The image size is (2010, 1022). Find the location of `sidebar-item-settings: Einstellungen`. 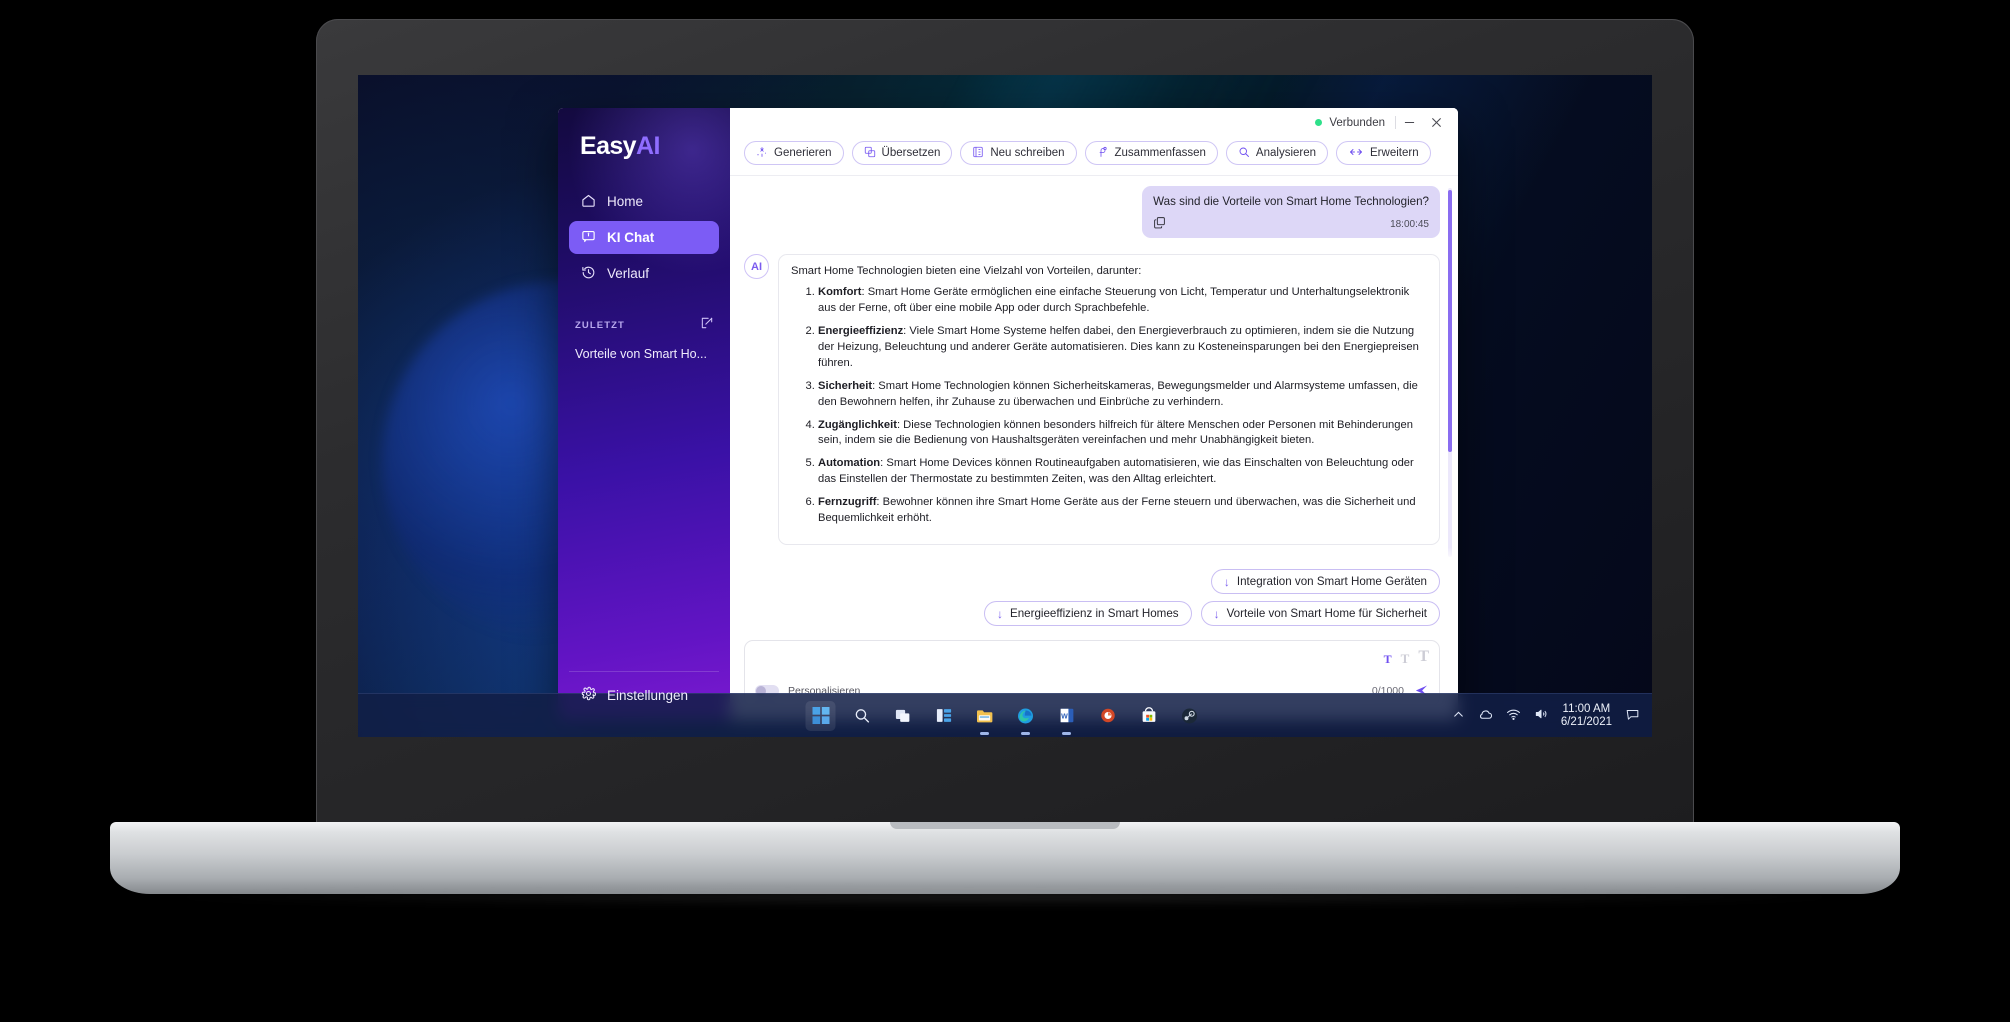

sidebar-item-settings: Einstellungen is located at coordinates (644, 696).